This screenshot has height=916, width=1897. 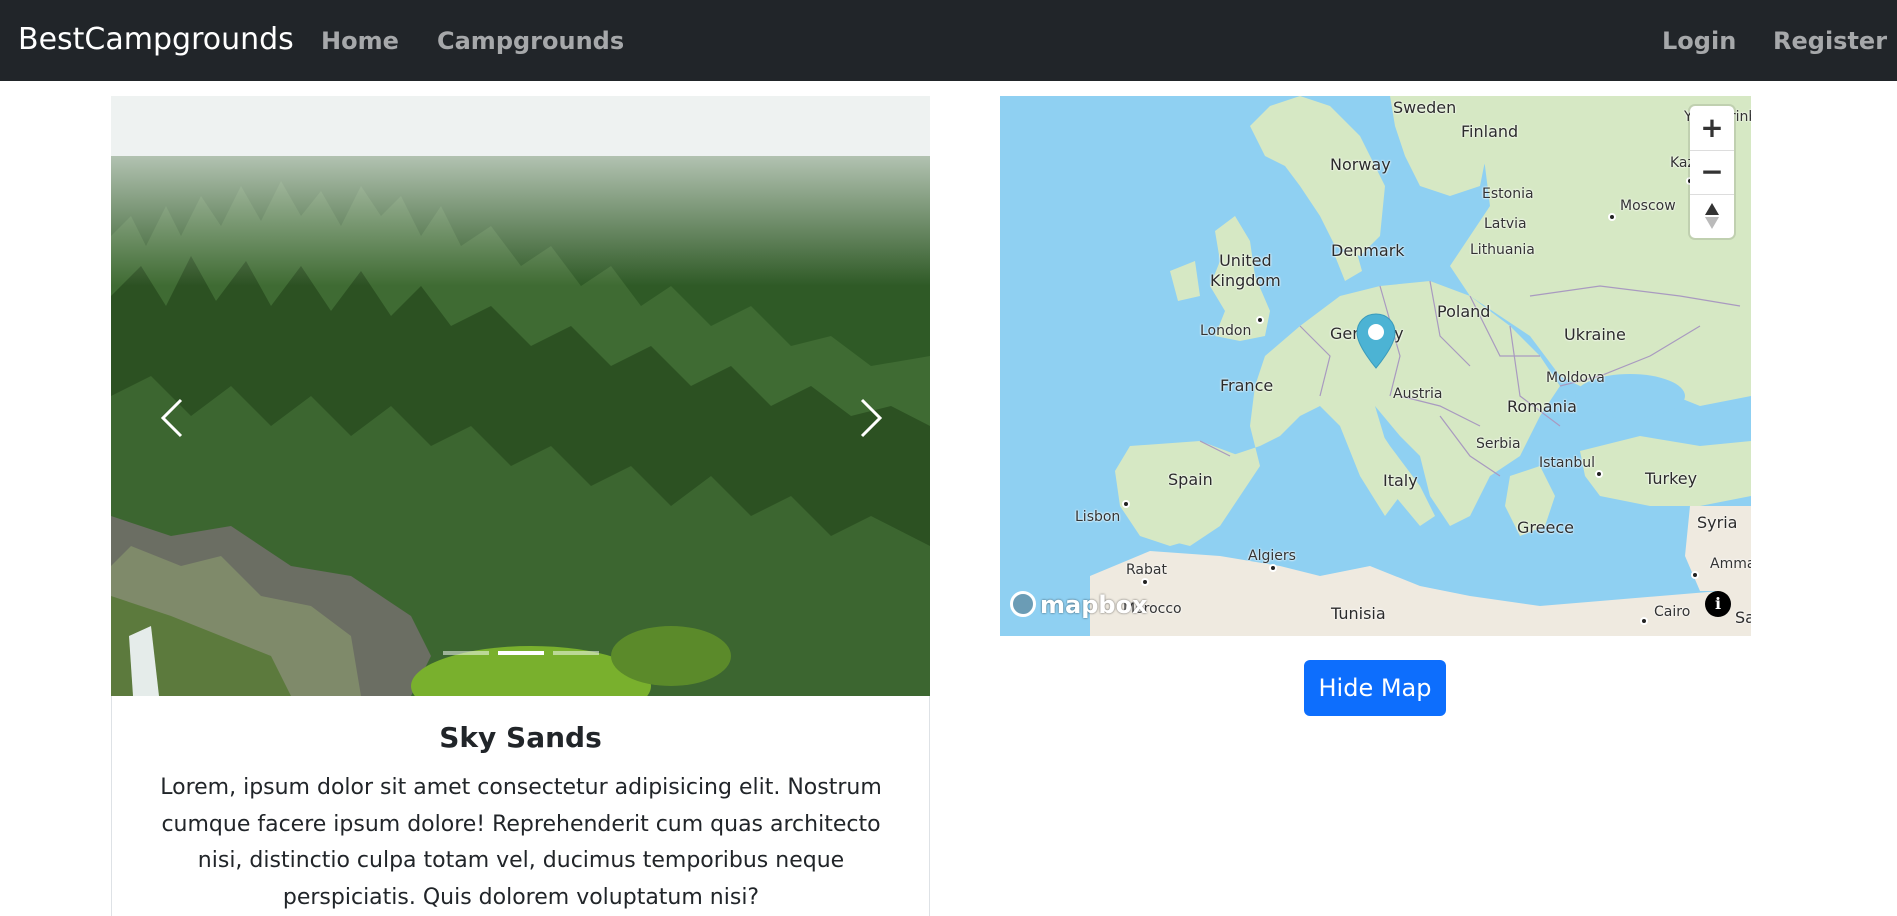 I want to click on hide-map-button: Hide Map, so click(x=1375, y=688).